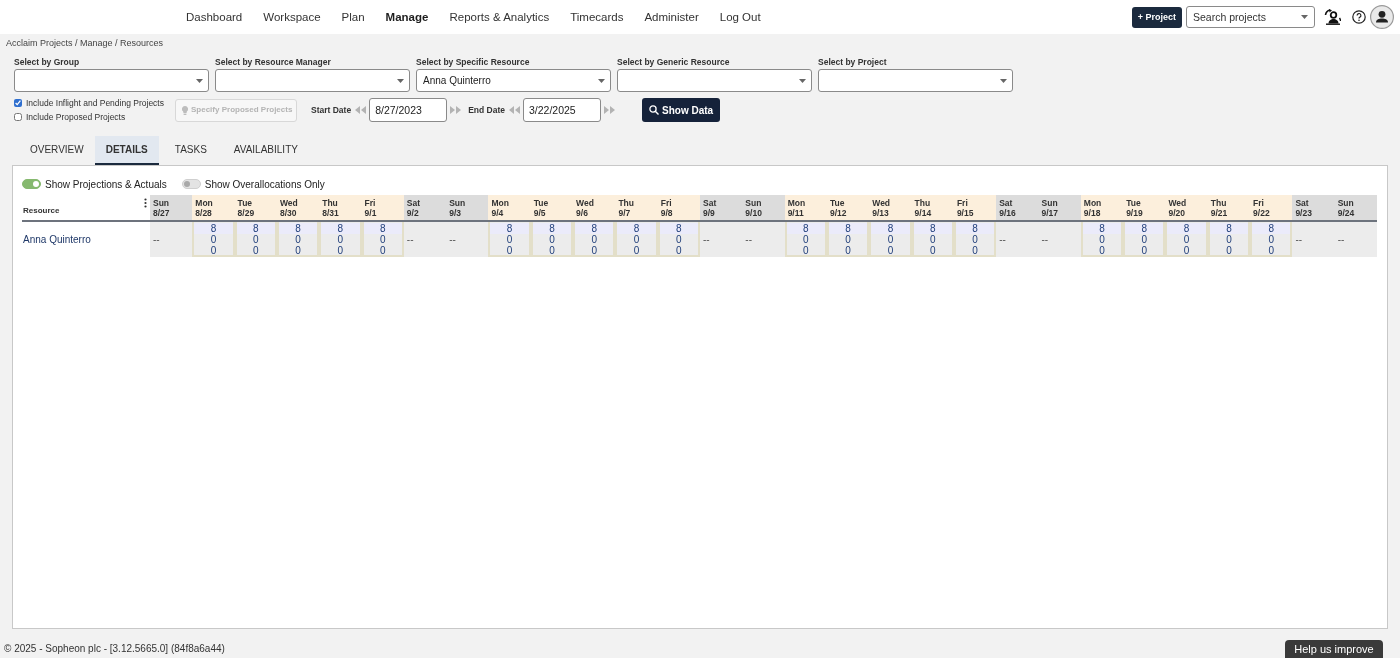  Describe the element at coordinates (1250, 17) in the screenshot. I see `search-field: Search projects` at that location.